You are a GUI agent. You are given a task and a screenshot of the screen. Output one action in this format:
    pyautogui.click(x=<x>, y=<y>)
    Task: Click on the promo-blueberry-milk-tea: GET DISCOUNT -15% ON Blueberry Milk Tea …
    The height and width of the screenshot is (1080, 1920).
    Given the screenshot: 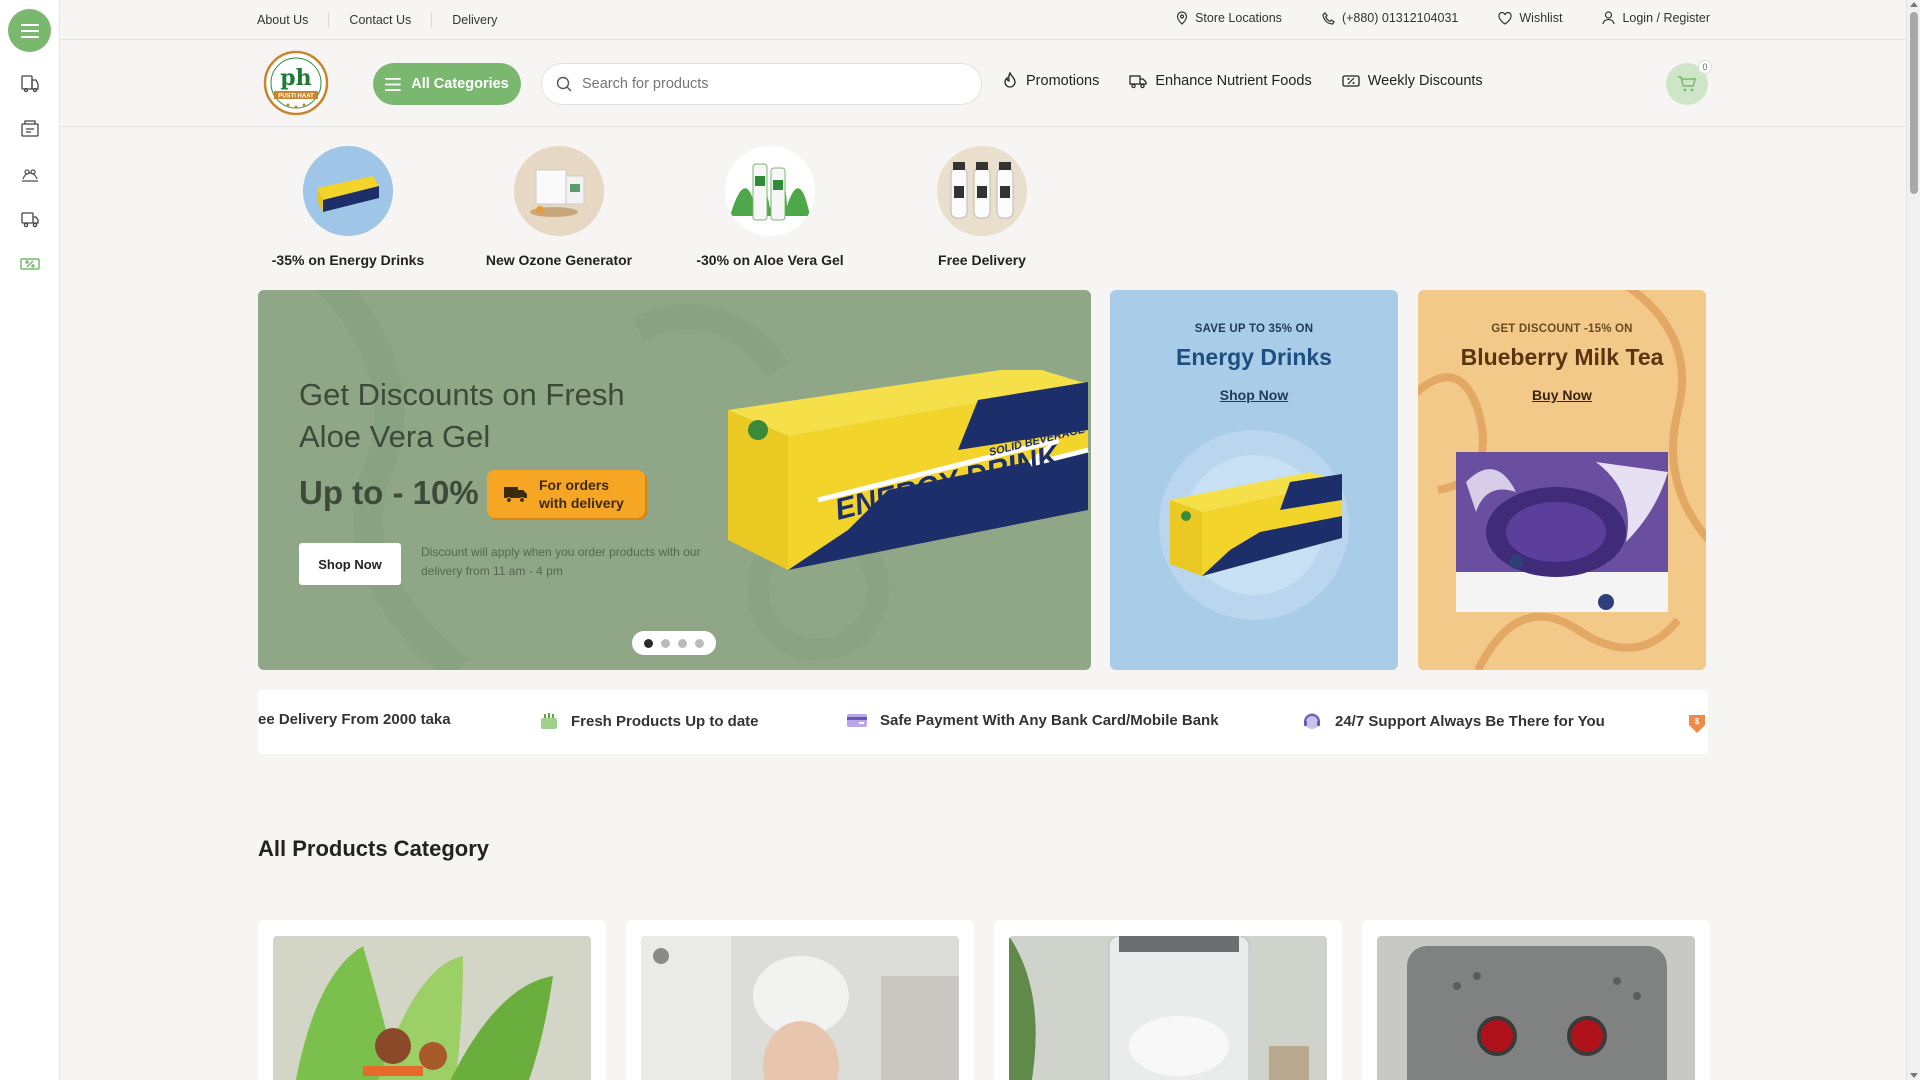 What is the action you would take?
    pyautogui.click(x=1562, y=480)
    